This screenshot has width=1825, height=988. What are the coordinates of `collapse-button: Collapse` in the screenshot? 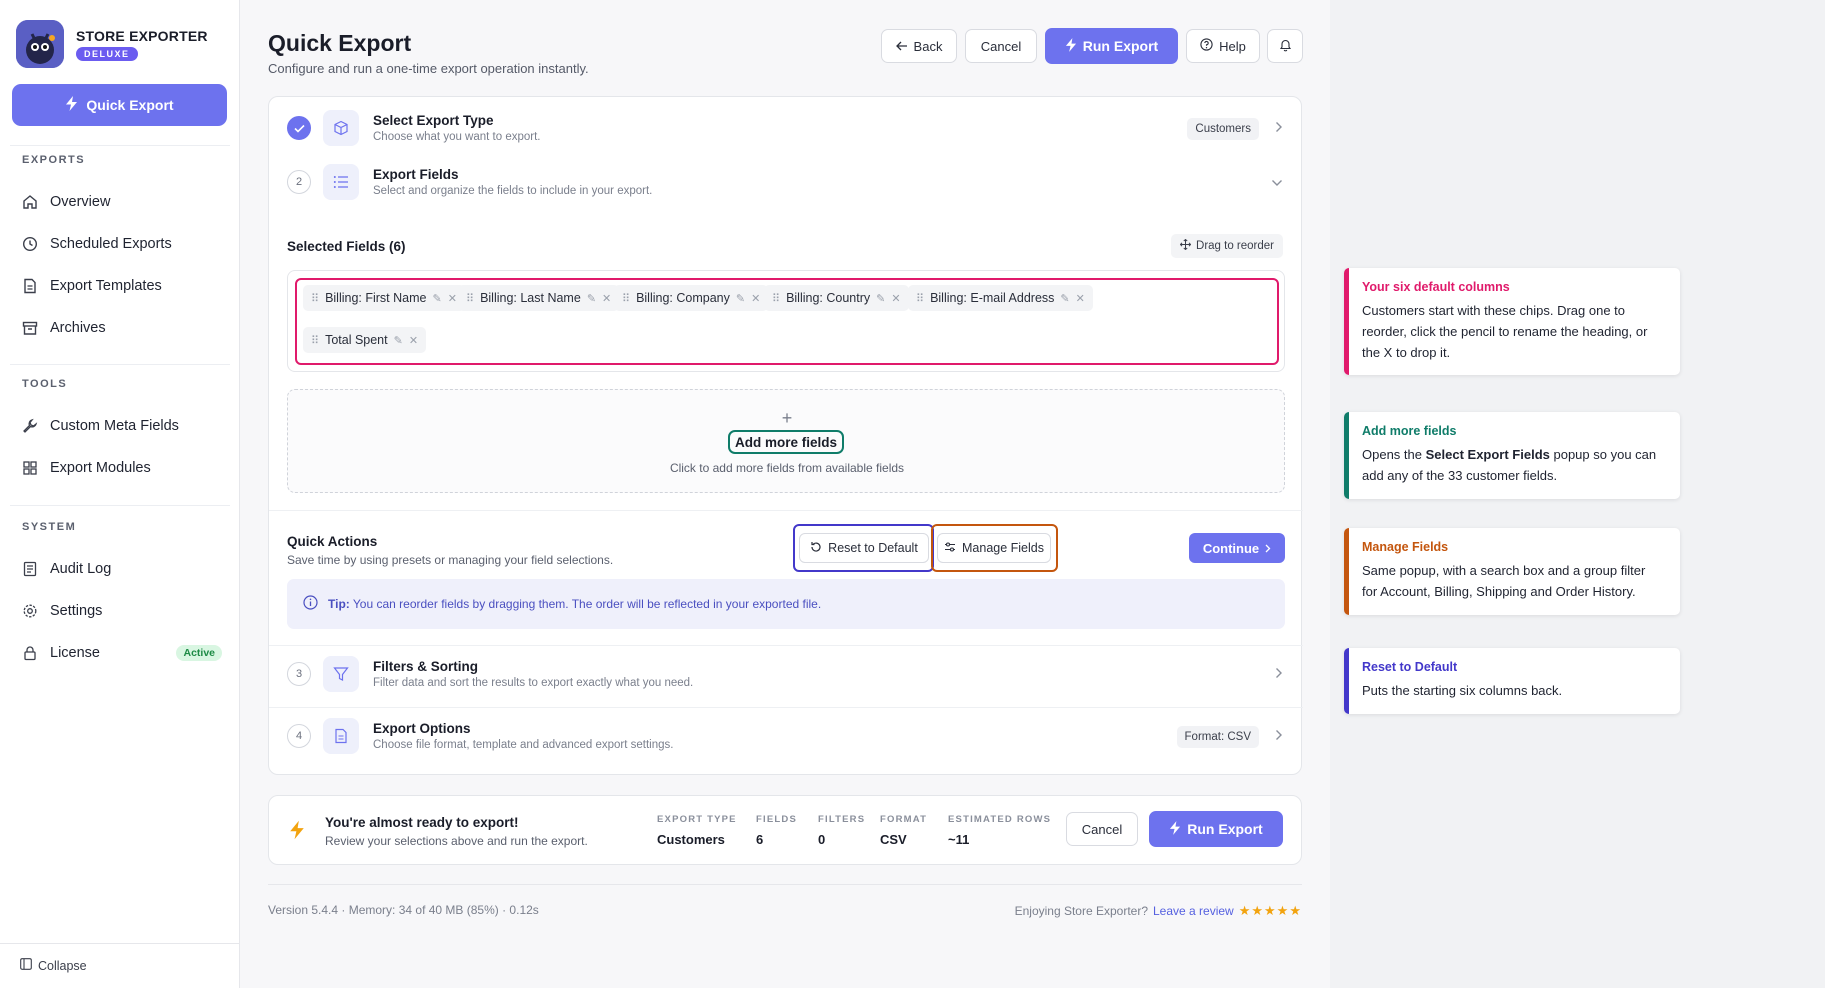 It's located at (53, 965).